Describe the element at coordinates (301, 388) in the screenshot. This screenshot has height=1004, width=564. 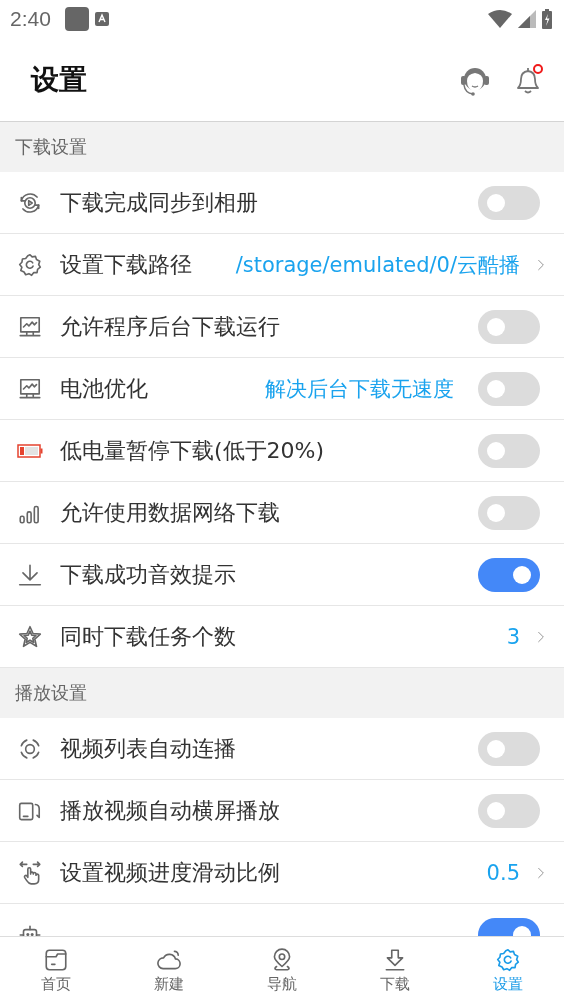
I see `setting-hint: 解决后台下载无速度` at that location.